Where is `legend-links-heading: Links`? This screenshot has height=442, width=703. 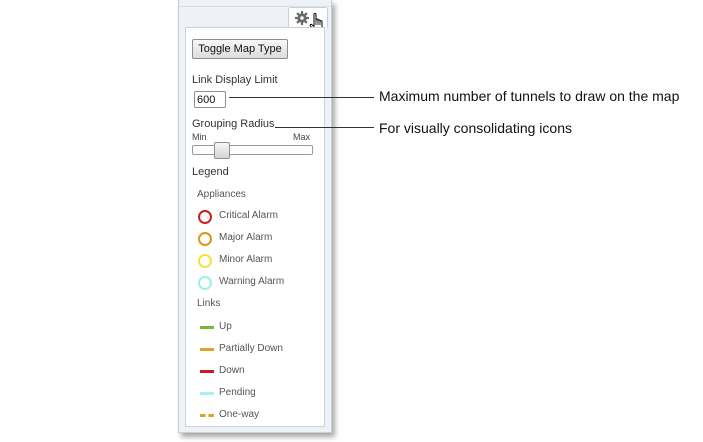 legend-links-heading: Links is located at coordinates (209, 303).